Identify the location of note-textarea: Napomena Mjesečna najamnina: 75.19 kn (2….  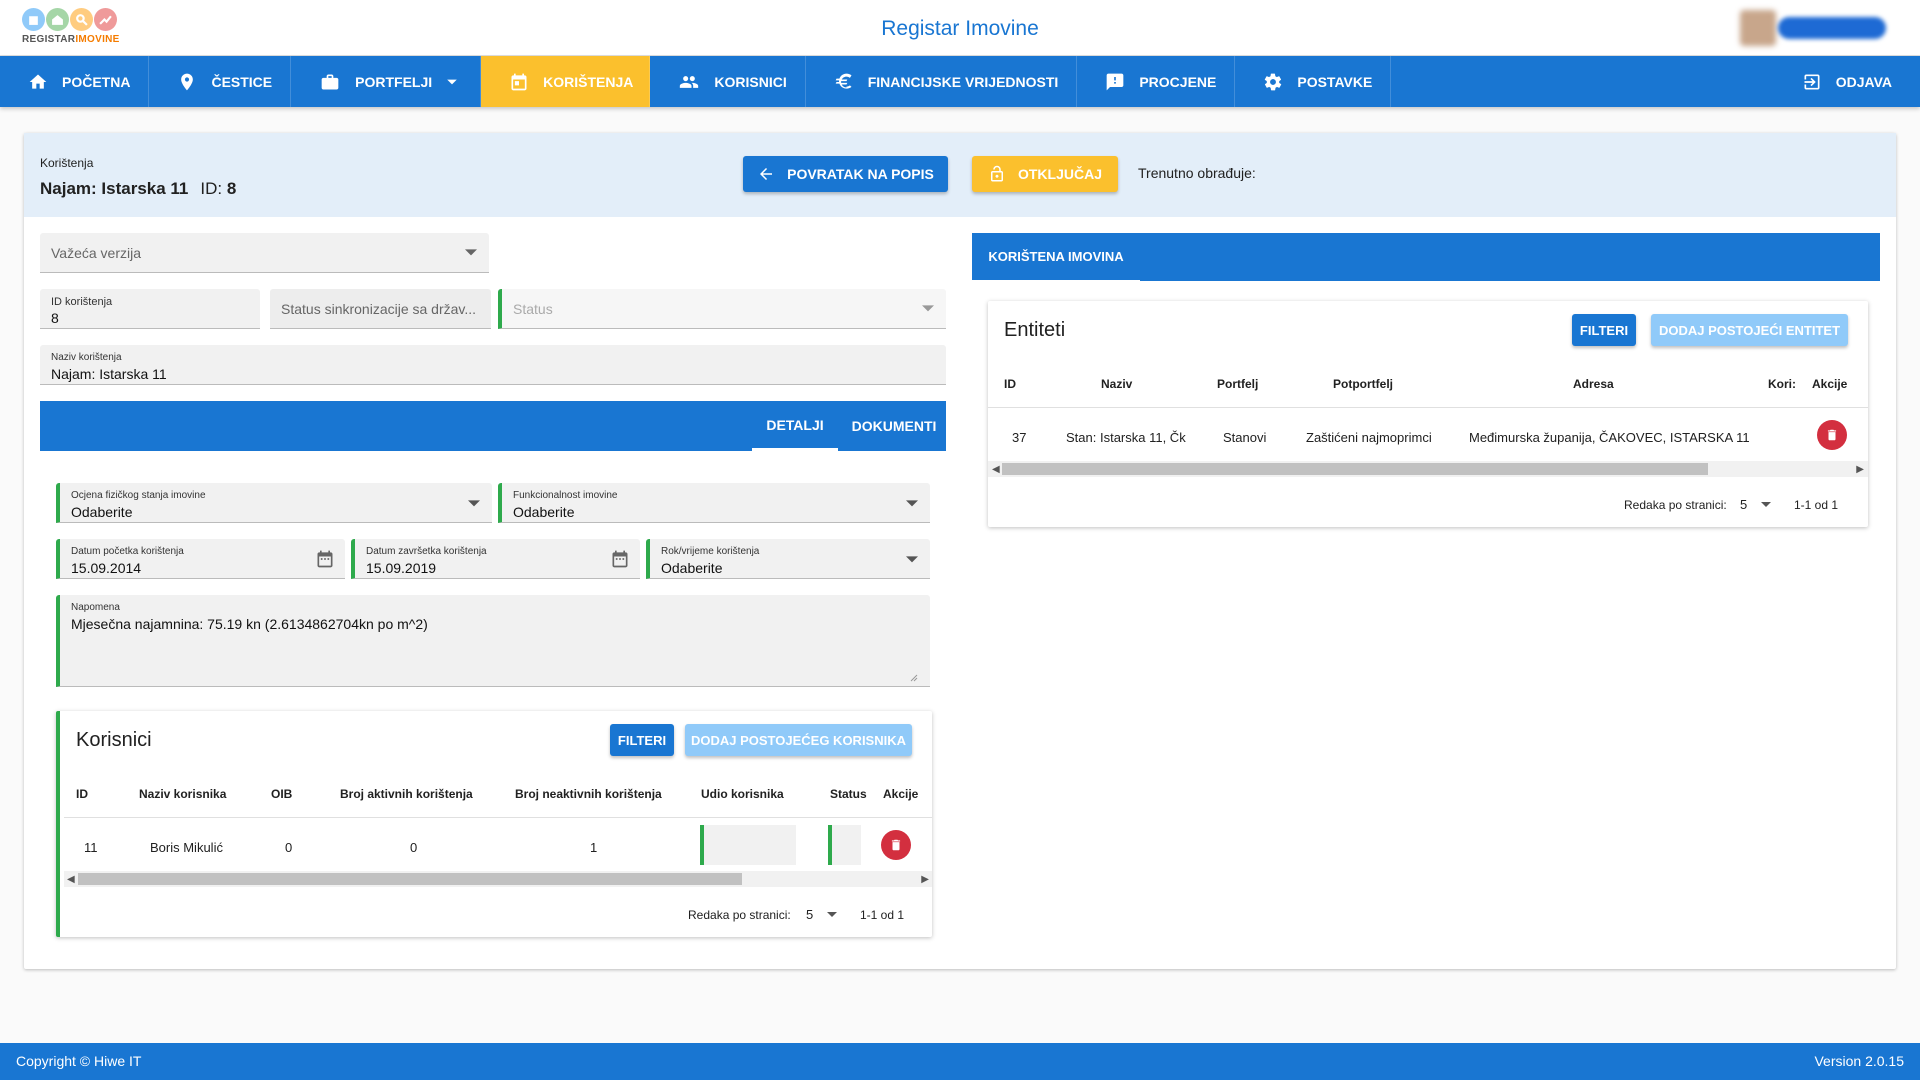
(493, 641).